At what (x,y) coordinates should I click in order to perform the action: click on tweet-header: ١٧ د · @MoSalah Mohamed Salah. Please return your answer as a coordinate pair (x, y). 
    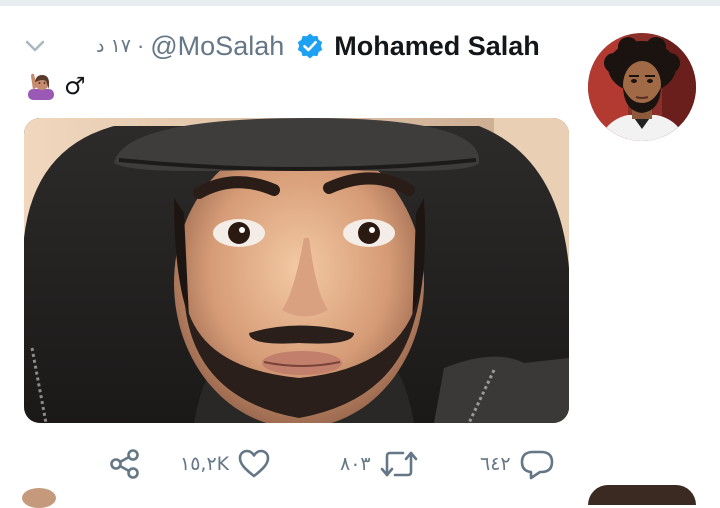
    Looking at the image, I should click on (318, 46).